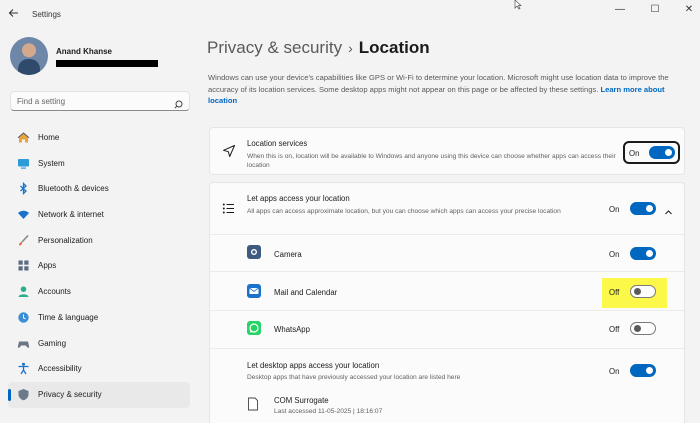 The image size is (700, 423). I want to click on app-state: On, so click(614, 254).